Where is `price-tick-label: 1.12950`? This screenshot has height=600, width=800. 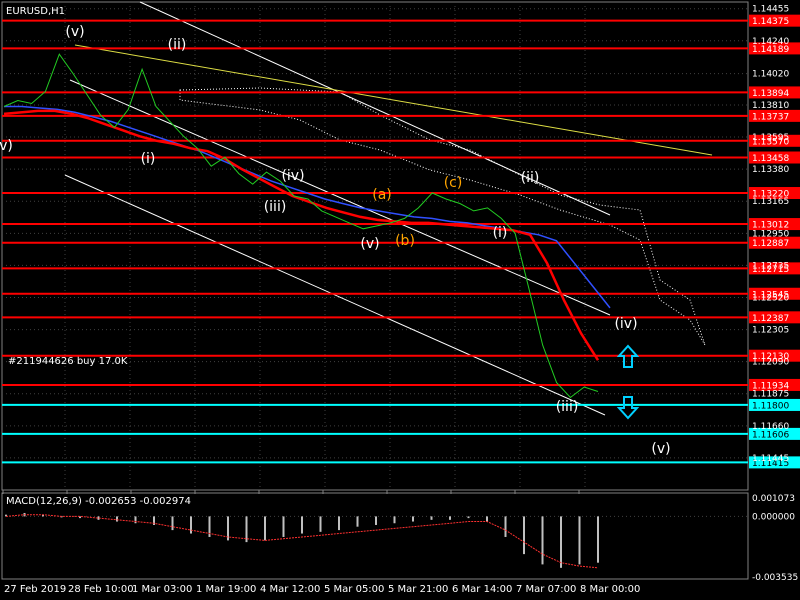
price-tick-label: 1.12950 is located at coordinates (770, 234).